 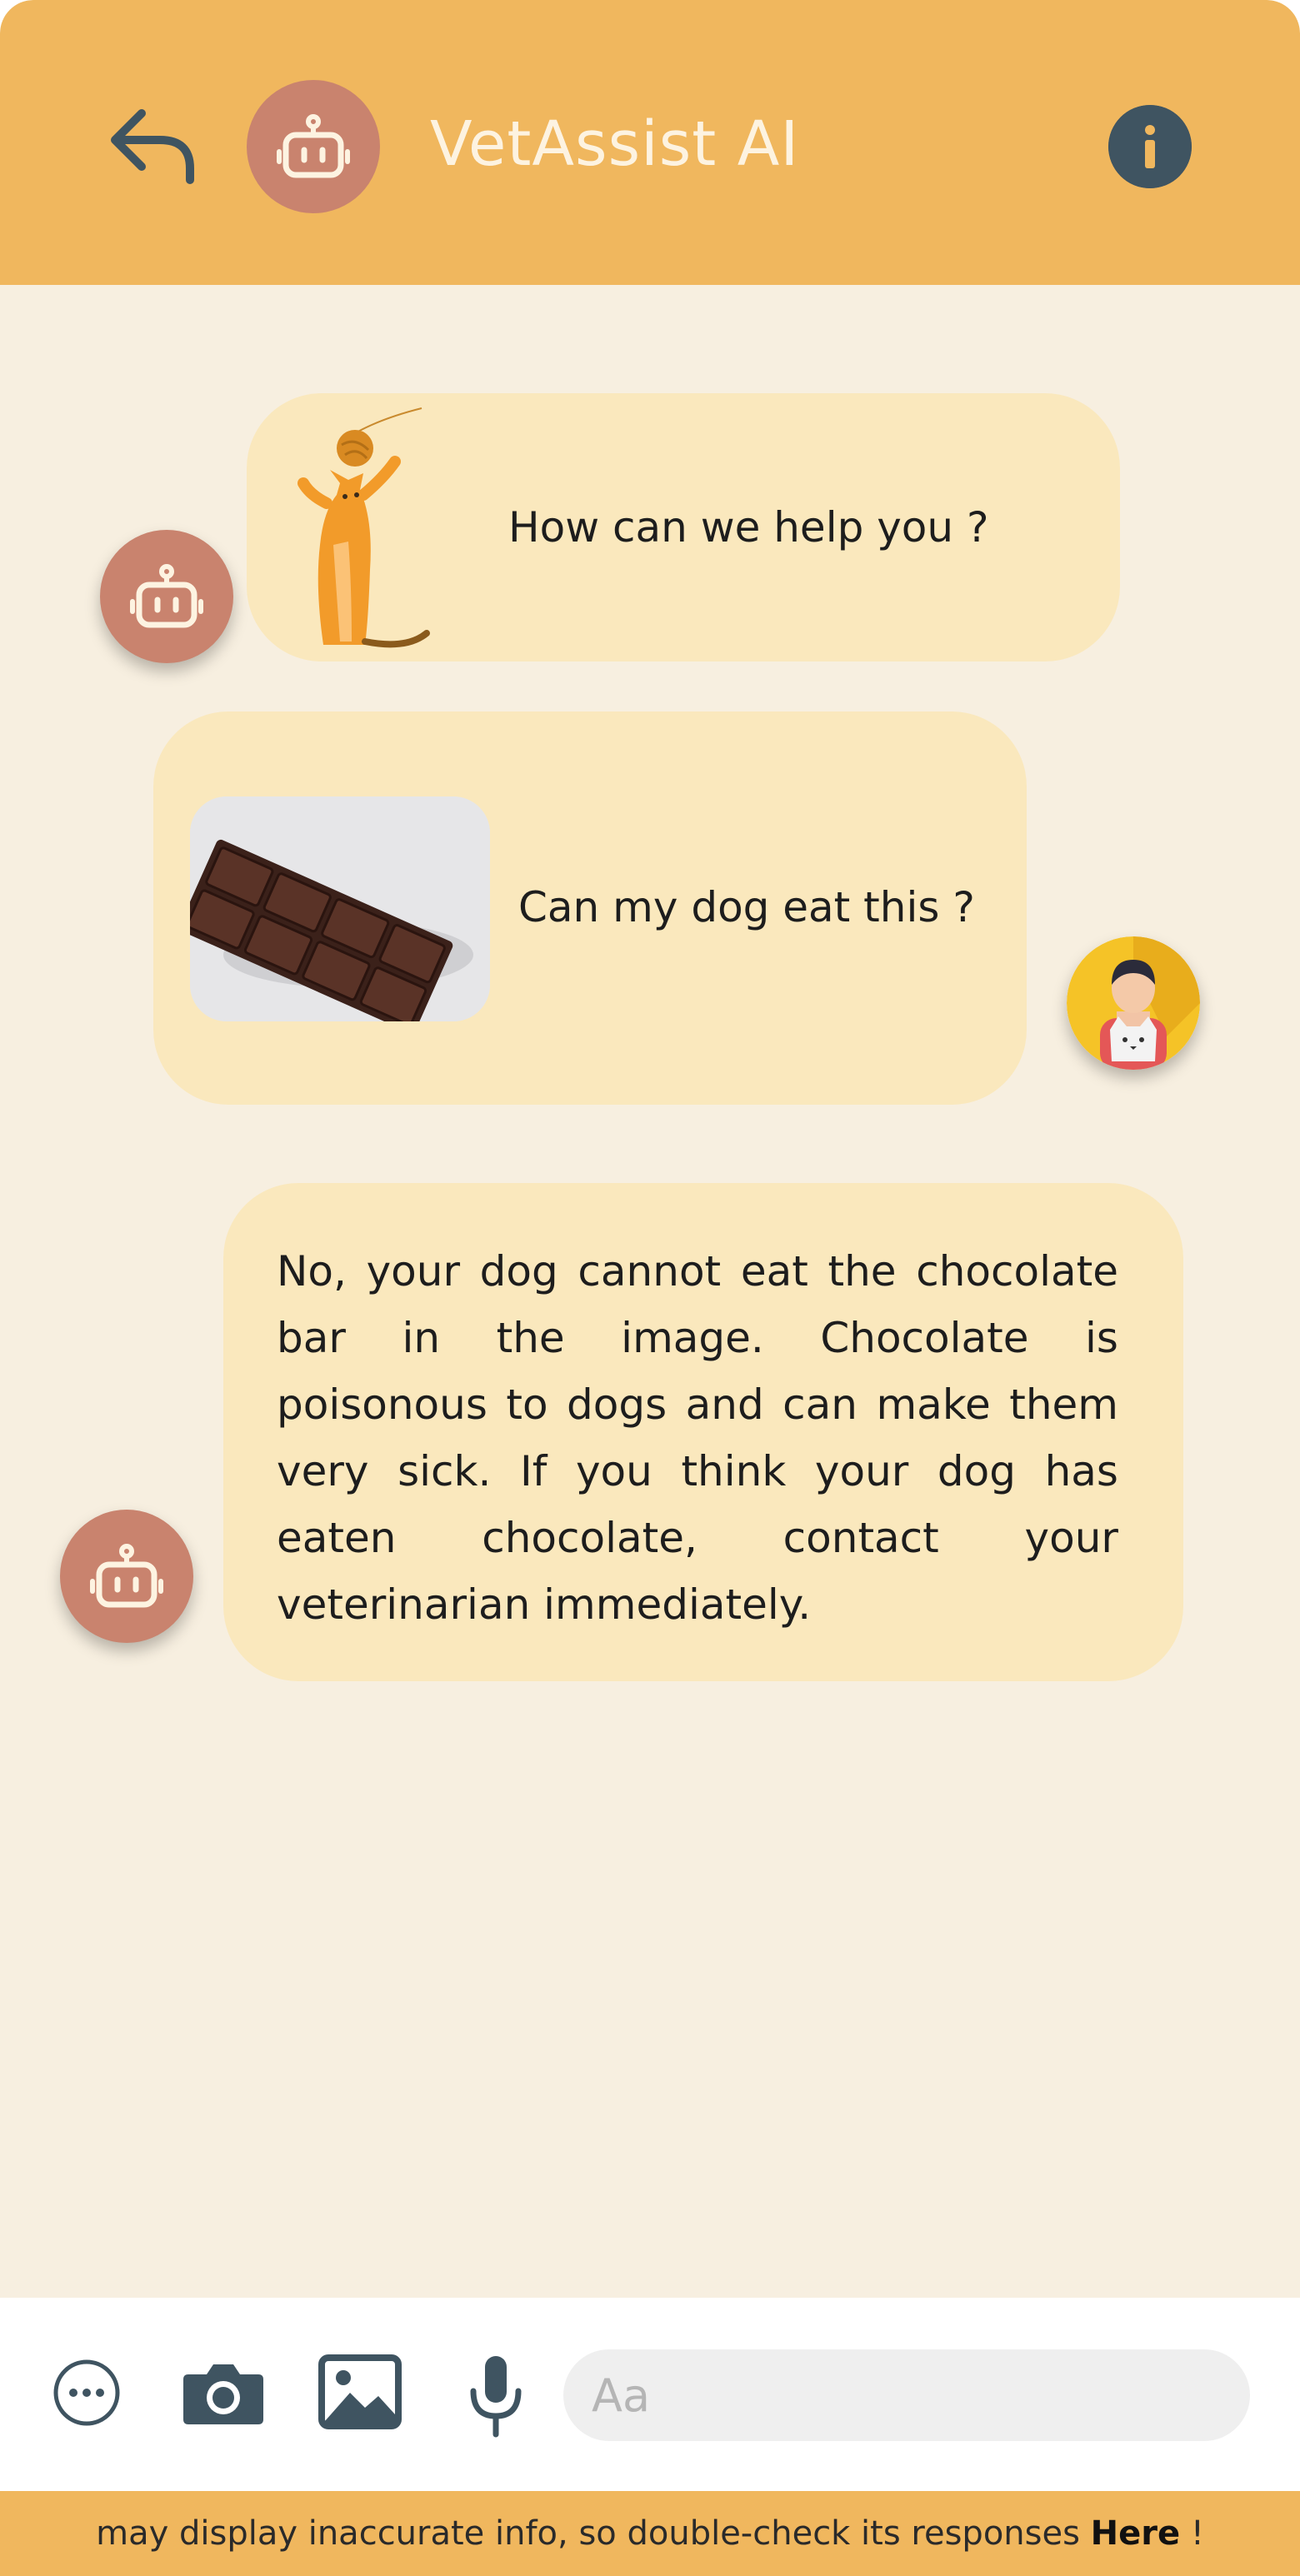 What do you see at coordinates (1192, 2533) in the screenshot?
I see `disclaimer-suffix: !` at bounding box center [1192, 2533].